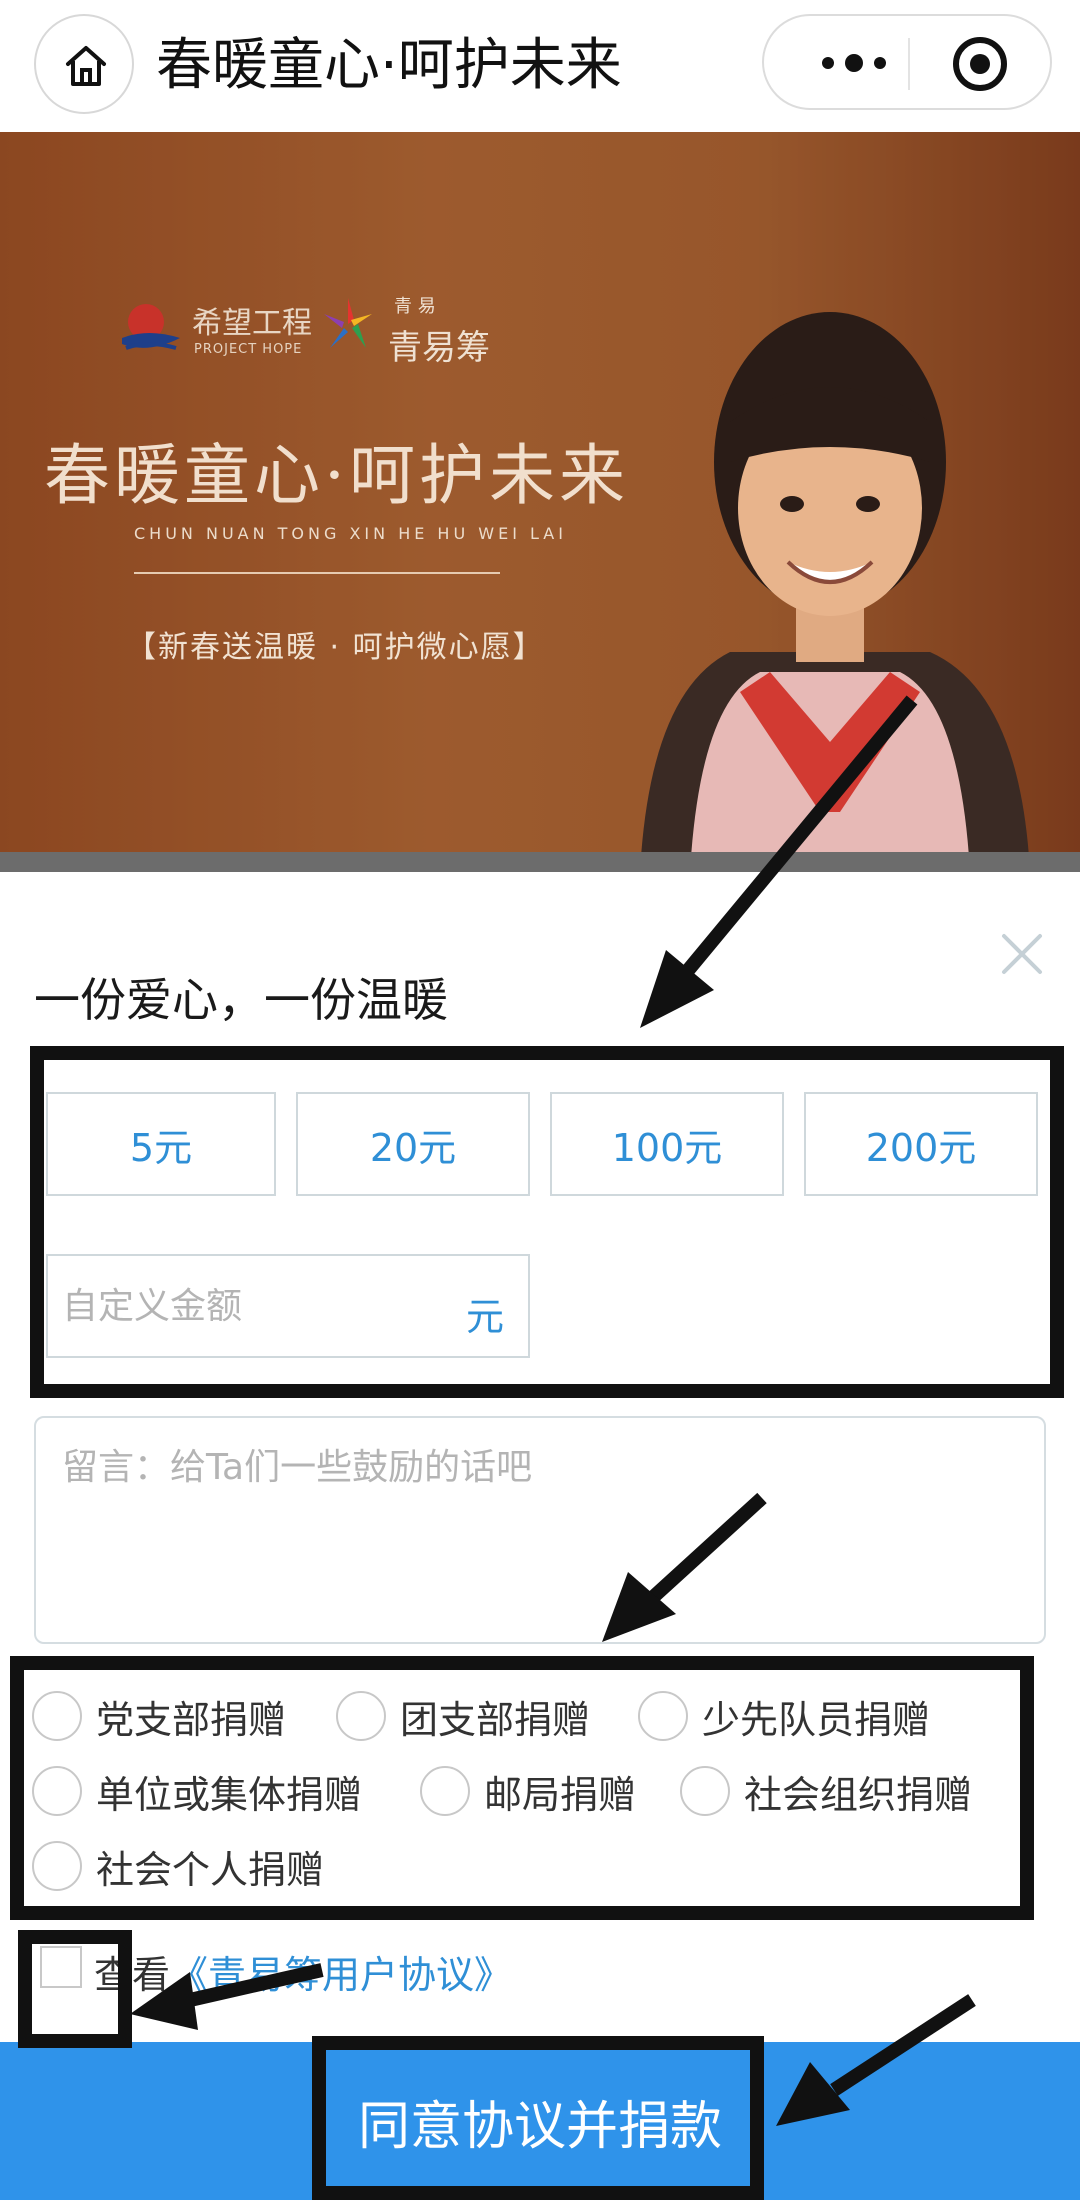  I want to click on close-icon, so click(1022, 954).